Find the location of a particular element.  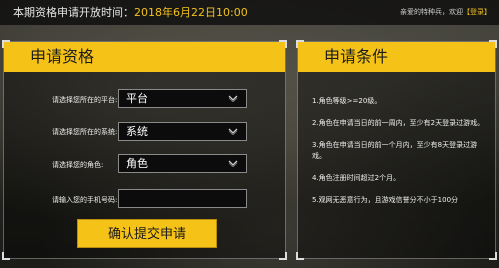

welcome-area: 亲爱的特种兵，欢迎【登录】 is located at coordinates (445, 12).